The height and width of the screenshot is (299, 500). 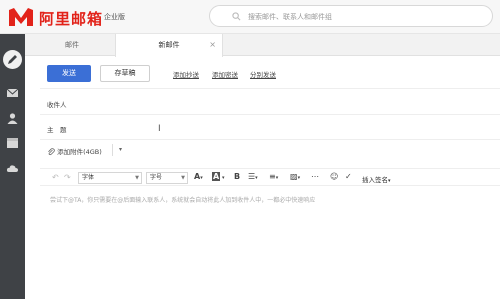 I want to click on cloud-icon, so click(x=12, y=168).